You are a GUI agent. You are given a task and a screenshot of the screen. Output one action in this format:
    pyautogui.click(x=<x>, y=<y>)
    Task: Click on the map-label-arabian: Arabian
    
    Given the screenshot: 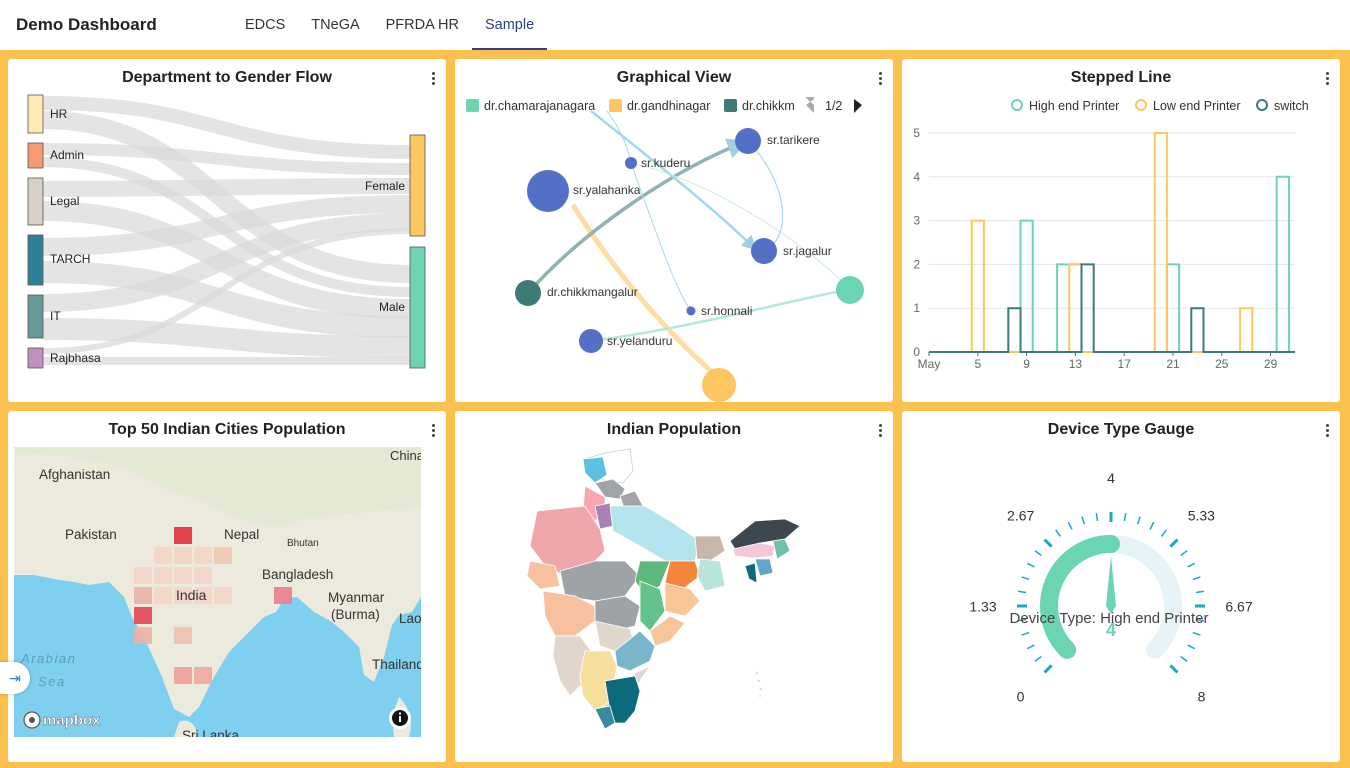 What is the action you would take?
    pyautogui.click(x=48, y=658)
    